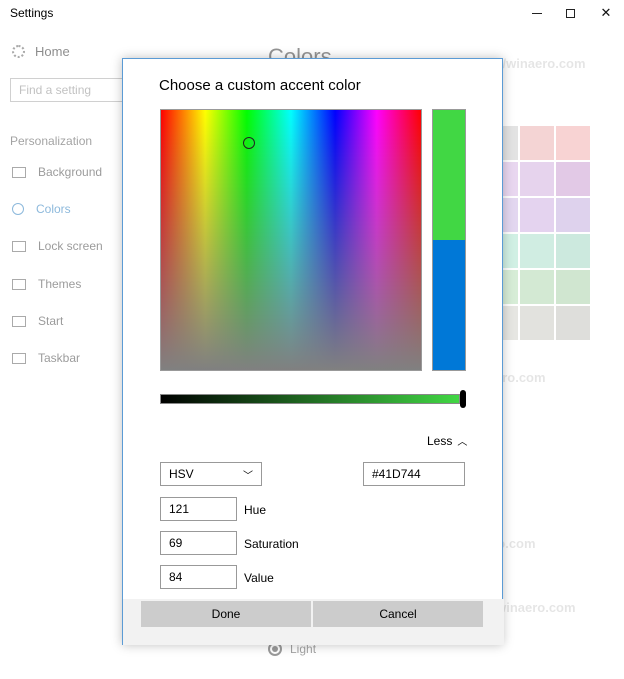  I want to click on cancel-button: Cancel, so click(398, 614).